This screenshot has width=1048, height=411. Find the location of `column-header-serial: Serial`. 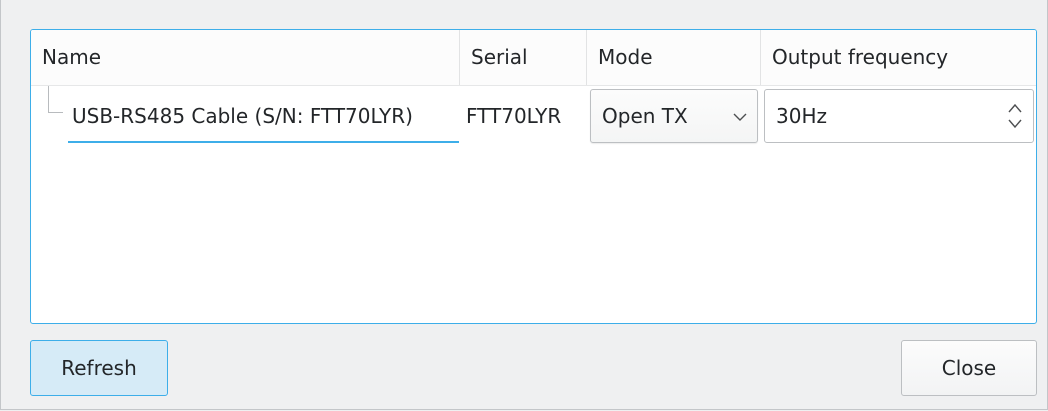

column-header-serial: Serial is located at coordinates (523, 57).